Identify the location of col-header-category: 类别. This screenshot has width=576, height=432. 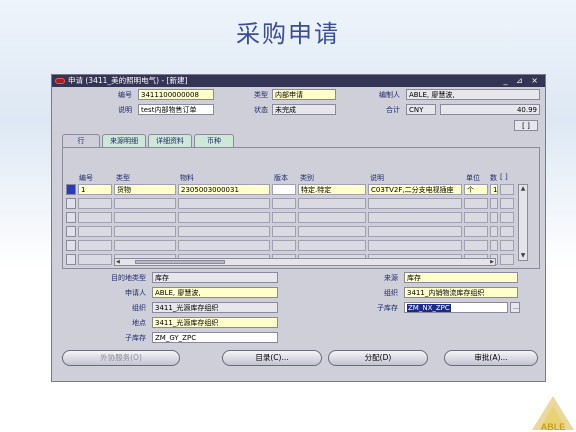
(307, 178).